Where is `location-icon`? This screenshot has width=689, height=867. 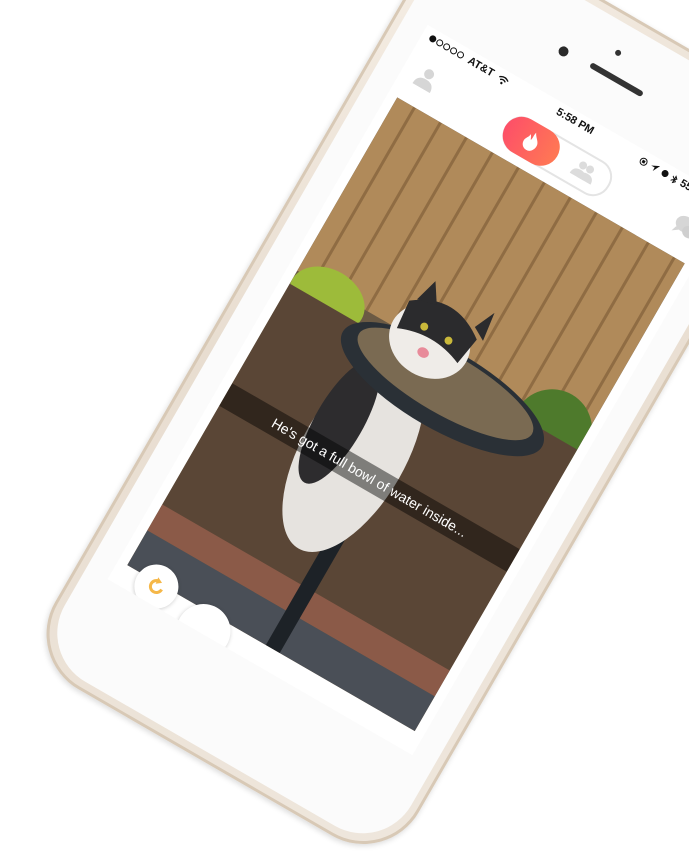 location-icon is located at coordinates (656, 168).